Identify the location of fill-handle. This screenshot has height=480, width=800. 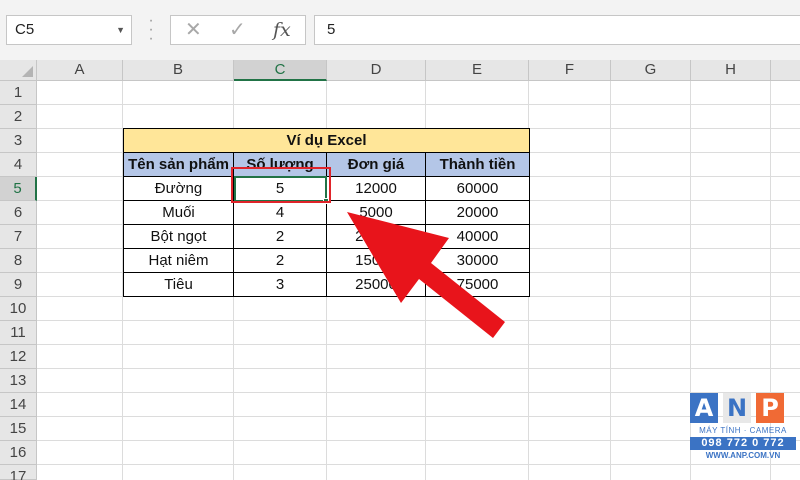
(326, 201).